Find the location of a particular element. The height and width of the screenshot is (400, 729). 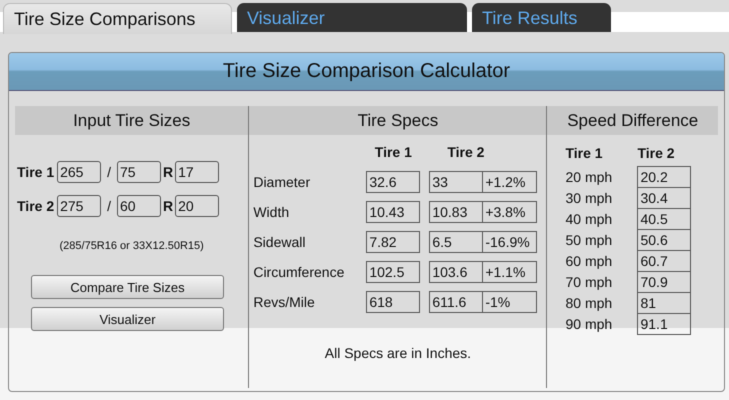

result-field: +3.8% is located at coordinates (510, 212).